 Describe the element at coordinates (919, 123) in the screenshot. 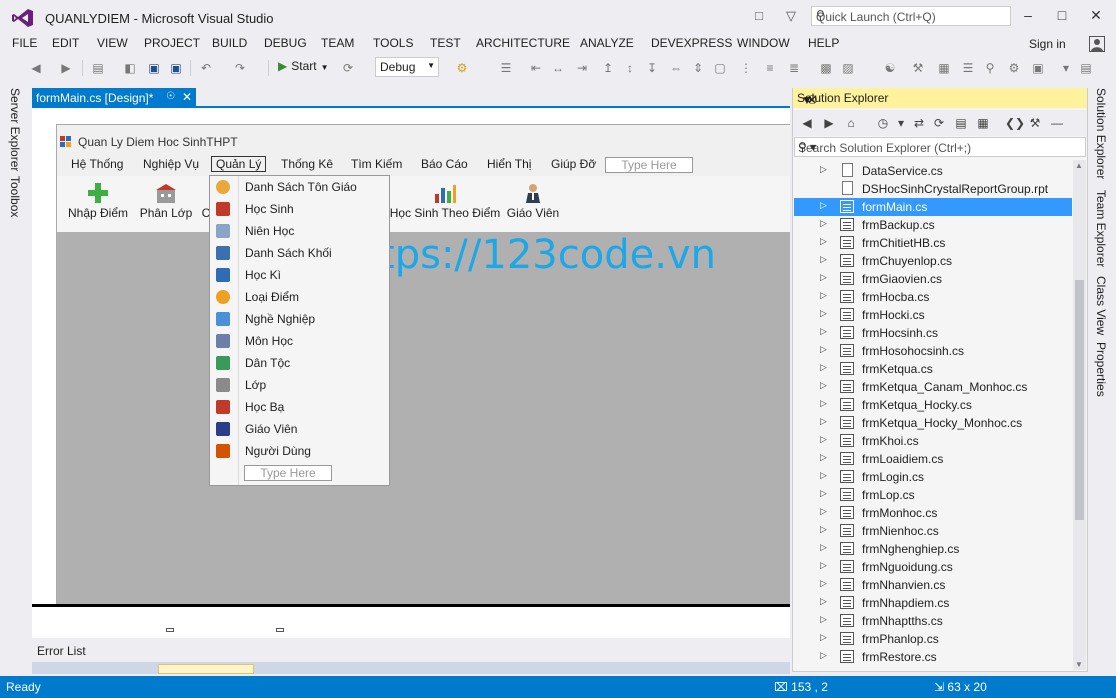

I see `sync-icon: ⇄` at that location.